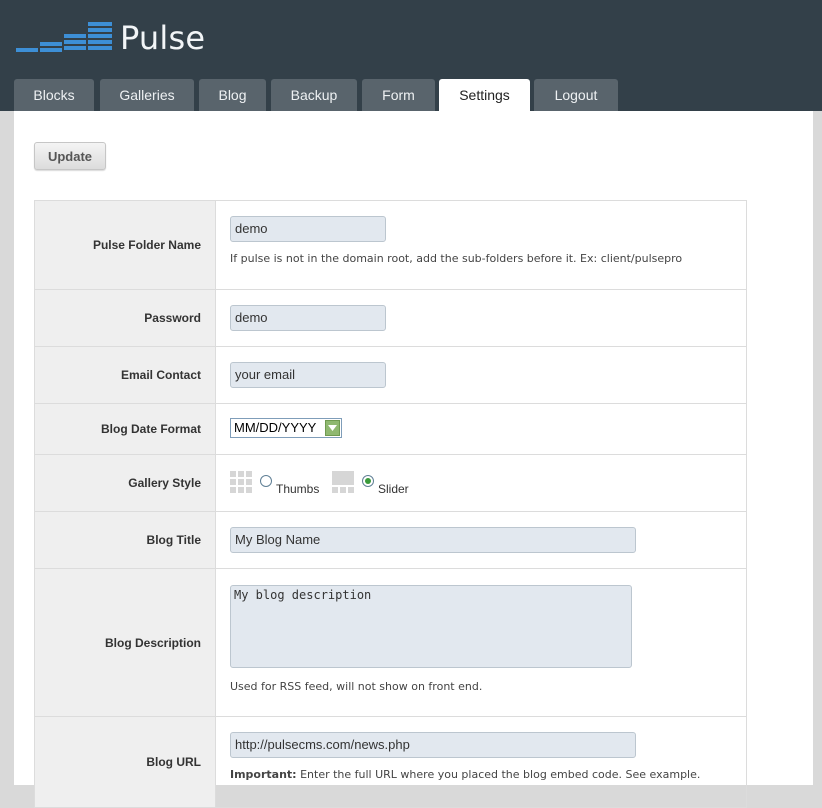 Image resolution: width=822 pixels, height=808 pixels. Describe the element at coordinates (152, 642) in the screenshot. I see `blog-description-label: Blog Description` at that location.